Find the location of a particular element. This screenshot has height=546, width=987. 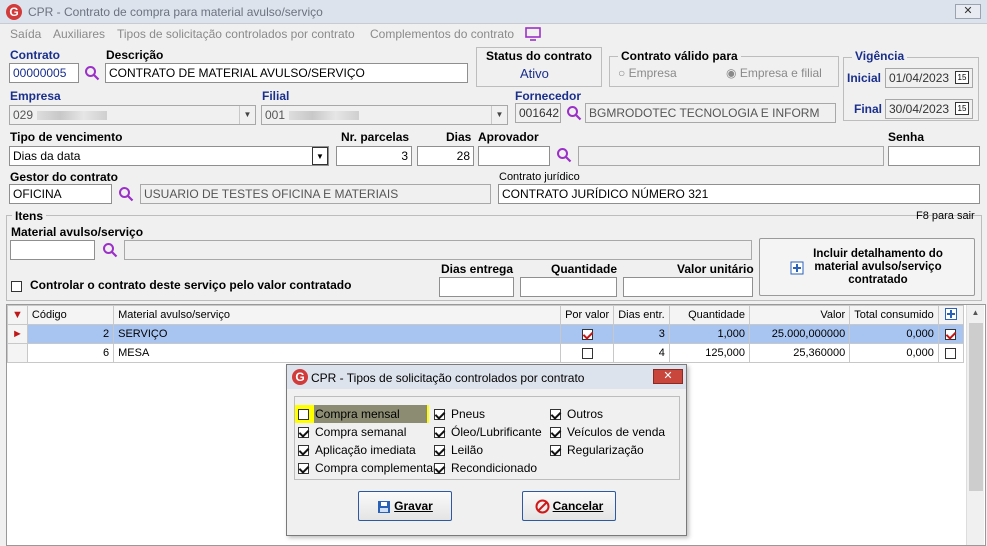

material-label: Material avulso/serviço is located at coordinates (77, 232).